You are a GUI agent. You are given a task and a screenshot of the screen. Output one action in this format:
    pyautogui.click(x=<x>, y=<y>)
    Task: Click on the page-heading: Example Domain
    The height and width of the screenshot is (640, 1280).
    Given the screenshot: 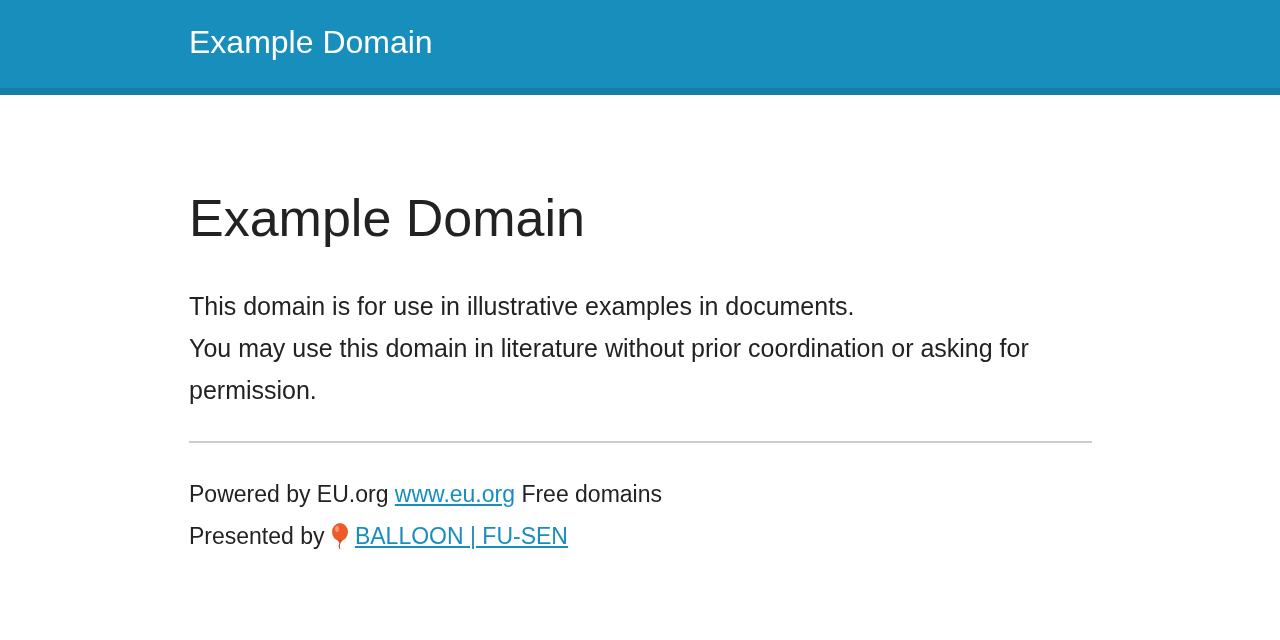 What is the action you would take?
    pyautogui.click(x=387, y=218)
    